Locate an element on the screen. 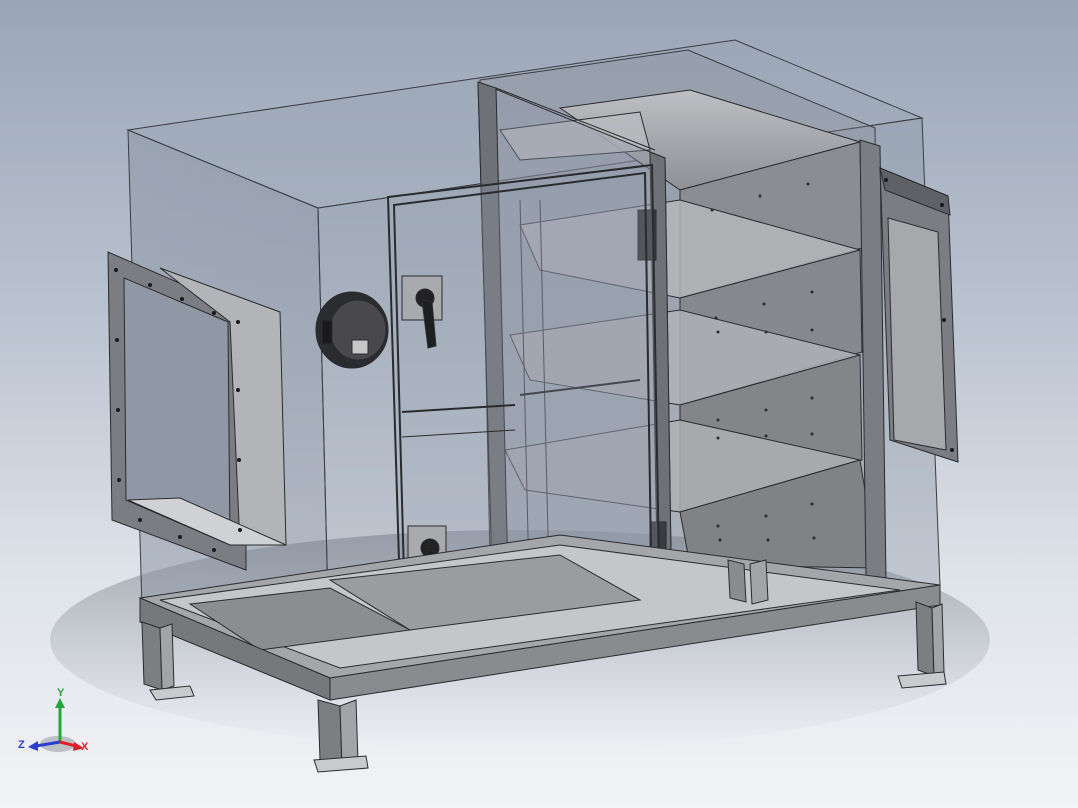 This screenshot has height=808, width=1078. triad-y-label: Y is located at coordinates (61, 693).